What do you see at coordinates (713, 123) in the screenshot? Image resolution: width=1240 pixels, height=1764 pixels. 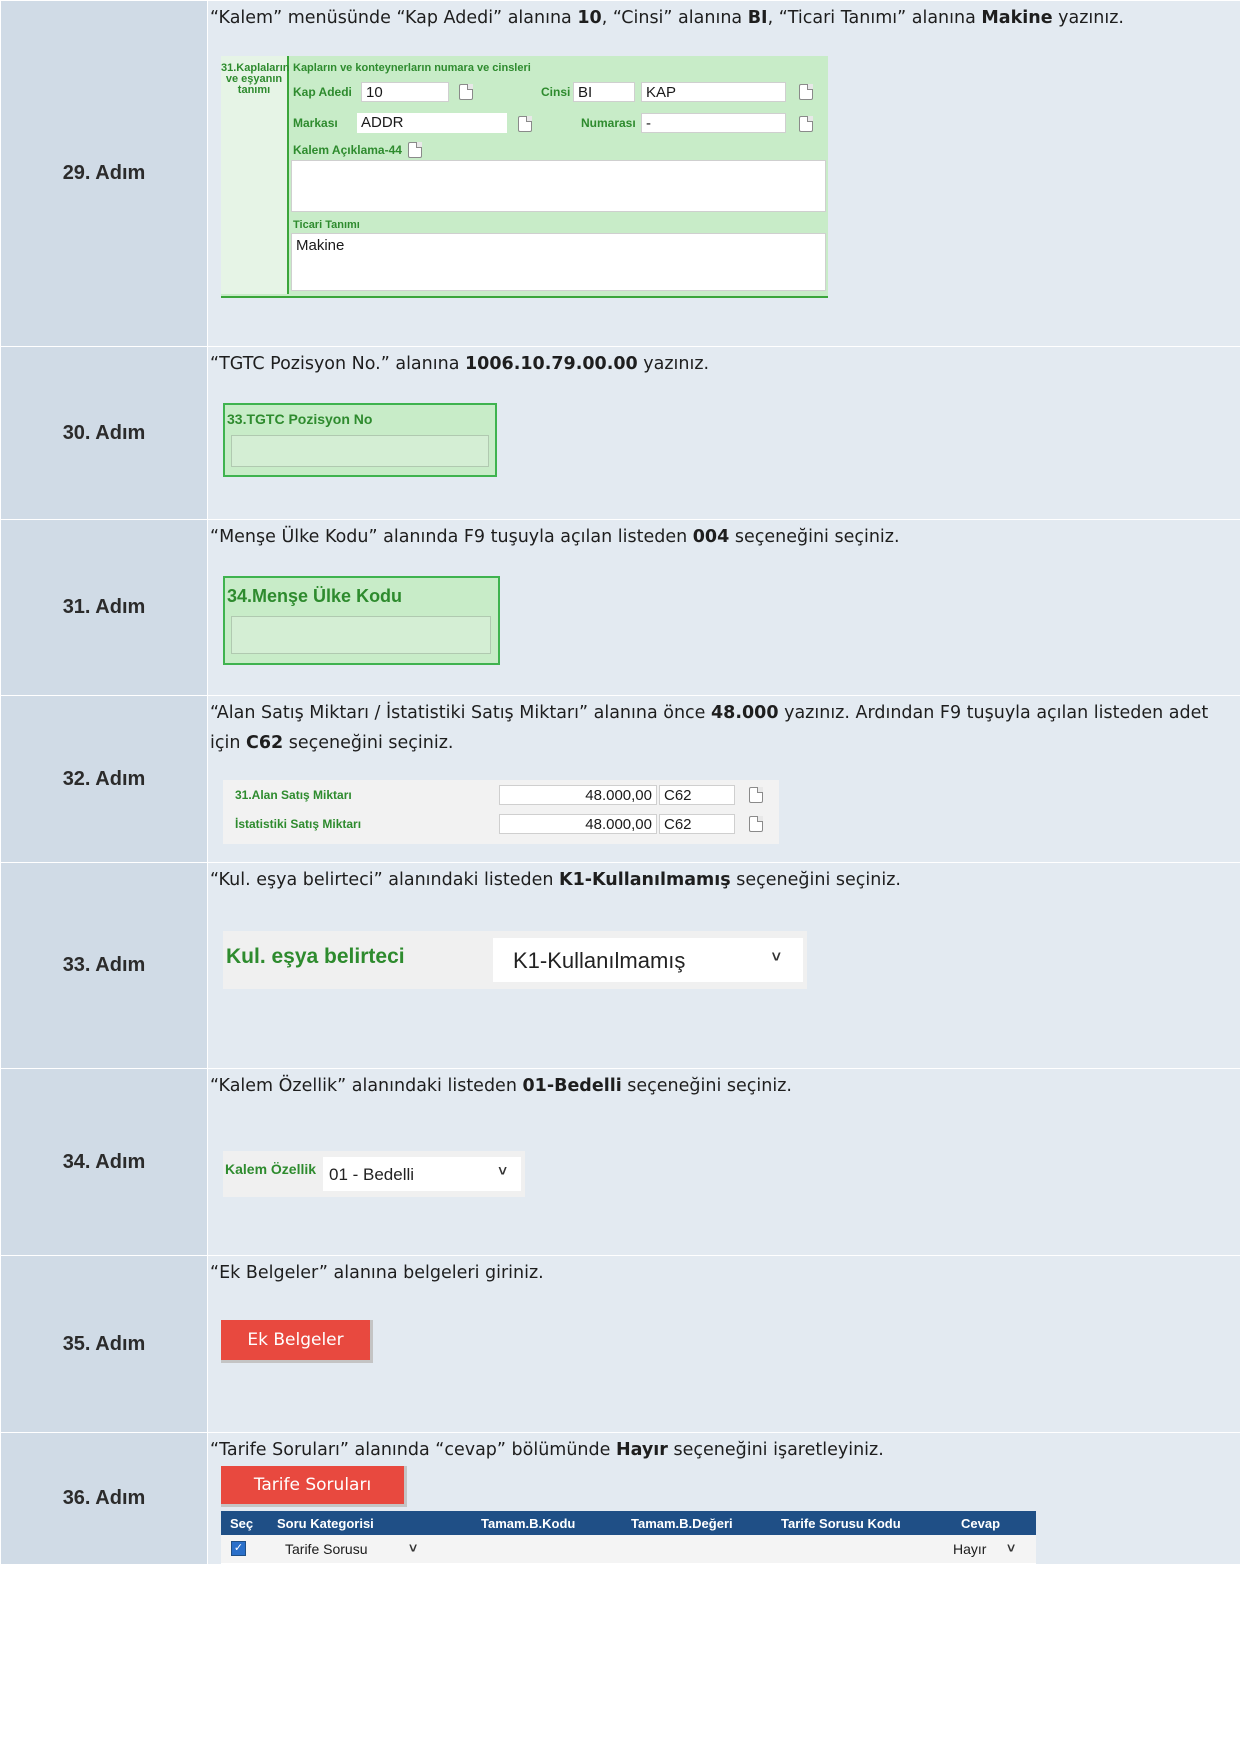 I see `numarasi-input: -` at bounding box center [713, 123].